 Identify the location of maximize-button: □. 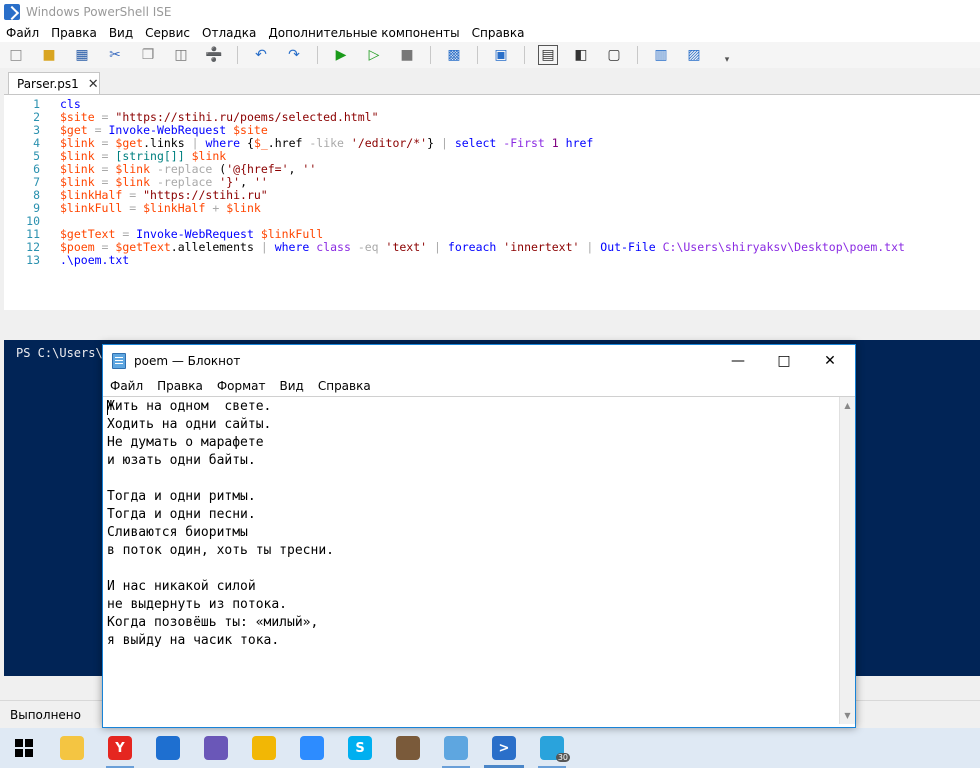
(784, 360).